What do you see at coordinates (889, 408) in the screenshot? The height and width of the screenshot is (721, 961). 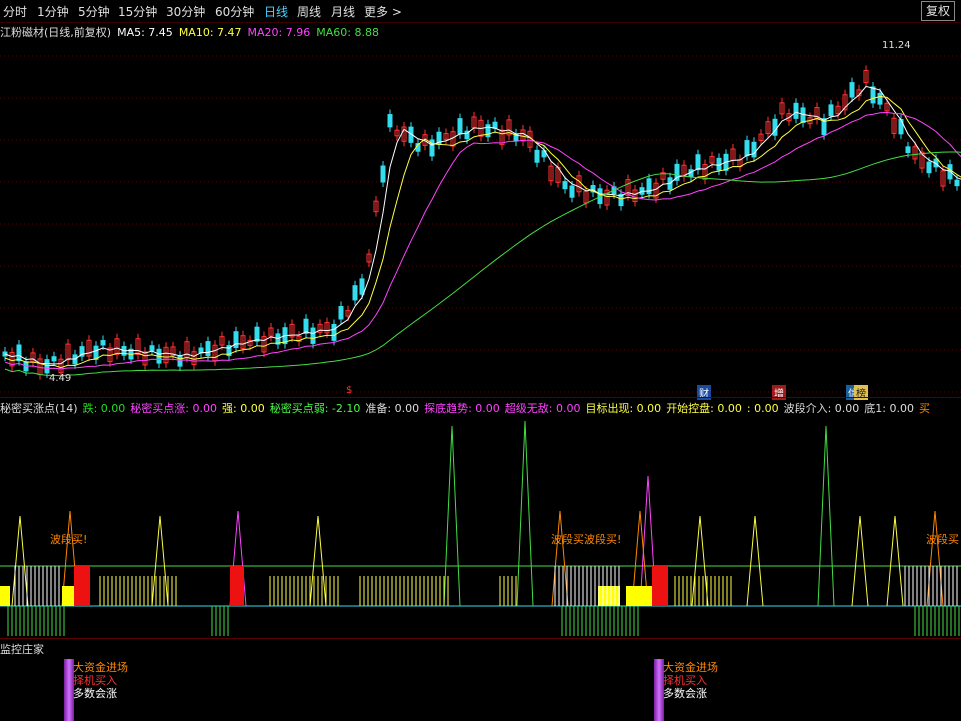 I see `indicator-legend-item: 底1: 0.00` at bounding box center [889, 408].